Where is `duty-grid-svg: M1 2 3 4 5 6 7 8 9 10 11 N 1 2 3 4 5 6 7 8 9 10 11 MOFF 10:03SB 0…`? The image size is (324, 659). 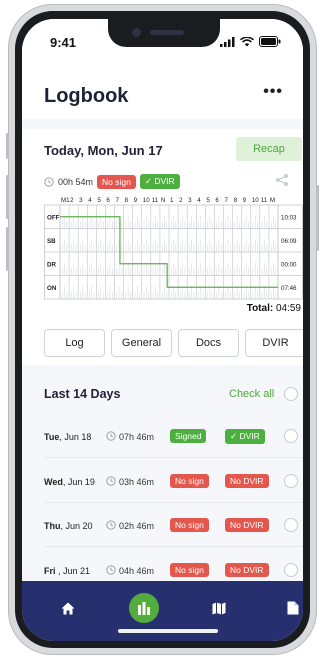 duty-grid-svg: M1 2 3 4 5 6 7 8 9 10 11 N 1 2 3 4 5 6 7 8 9 10 11 MOFF 10:03SB 0… is located at coordinates (173, 248).